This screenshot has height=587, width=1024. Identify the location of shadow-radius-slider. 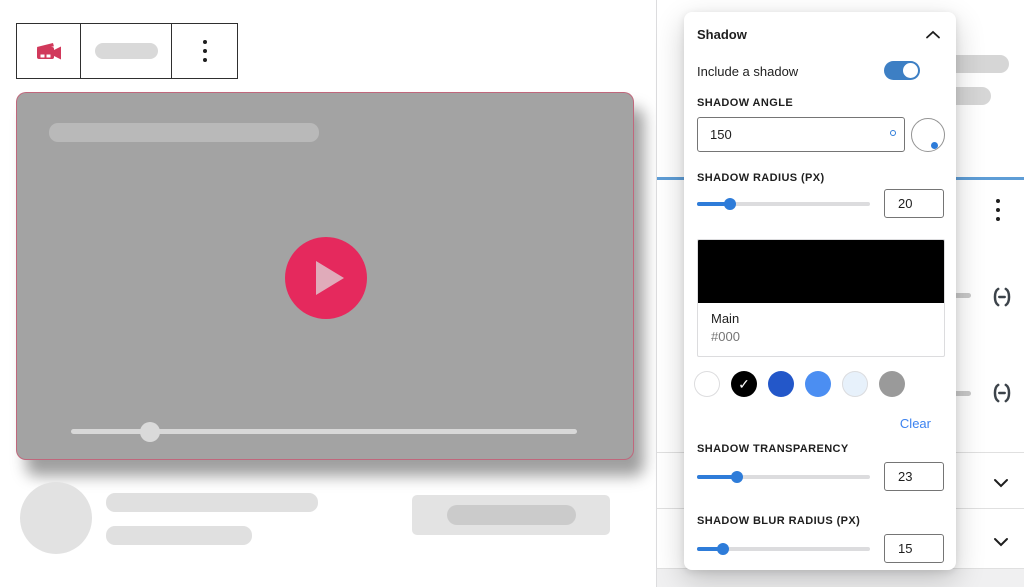
(783, 204).